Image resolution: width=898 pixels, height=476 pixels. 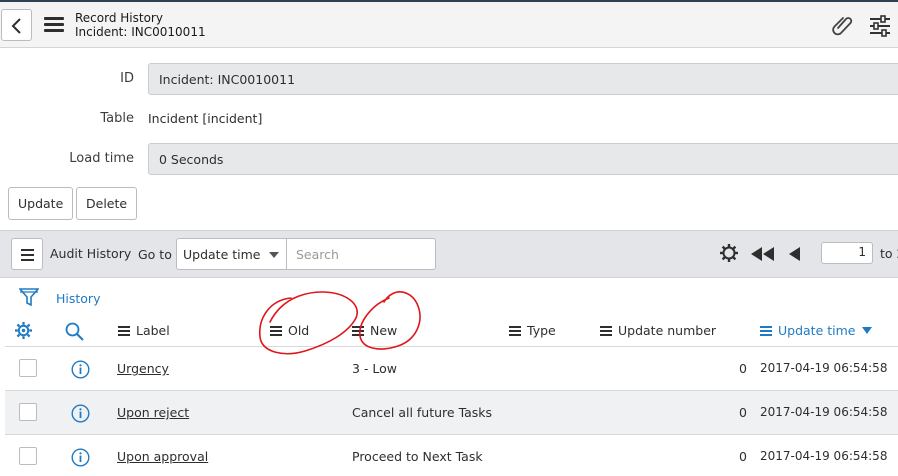 What do you see at coordinates (101, 158) in the screenshot?
I see `load-time-label: Load time` at bounding box center [101, 158].